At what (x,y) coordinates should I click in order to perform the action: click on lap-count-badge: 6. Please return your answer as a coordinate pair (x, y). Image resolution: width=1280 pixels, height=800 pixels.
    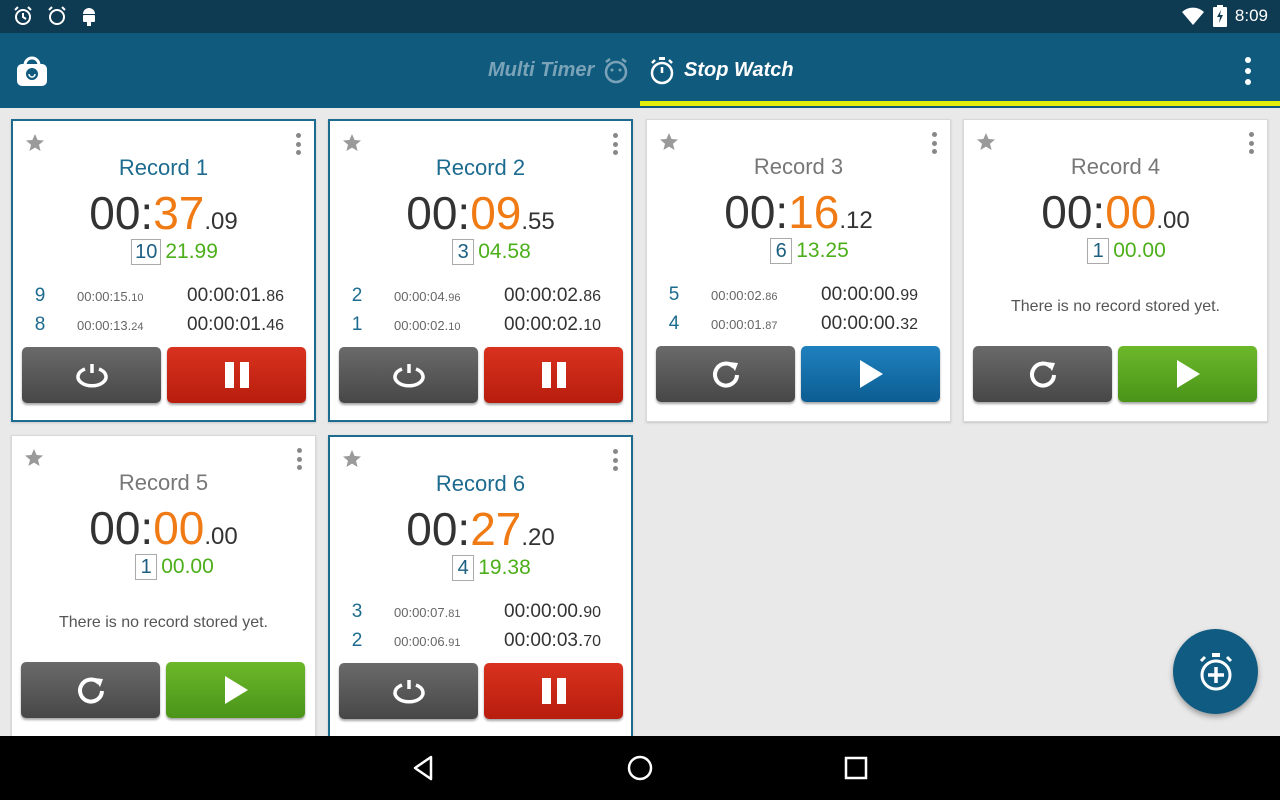
    Looking at the image, I should click on (781, 251).